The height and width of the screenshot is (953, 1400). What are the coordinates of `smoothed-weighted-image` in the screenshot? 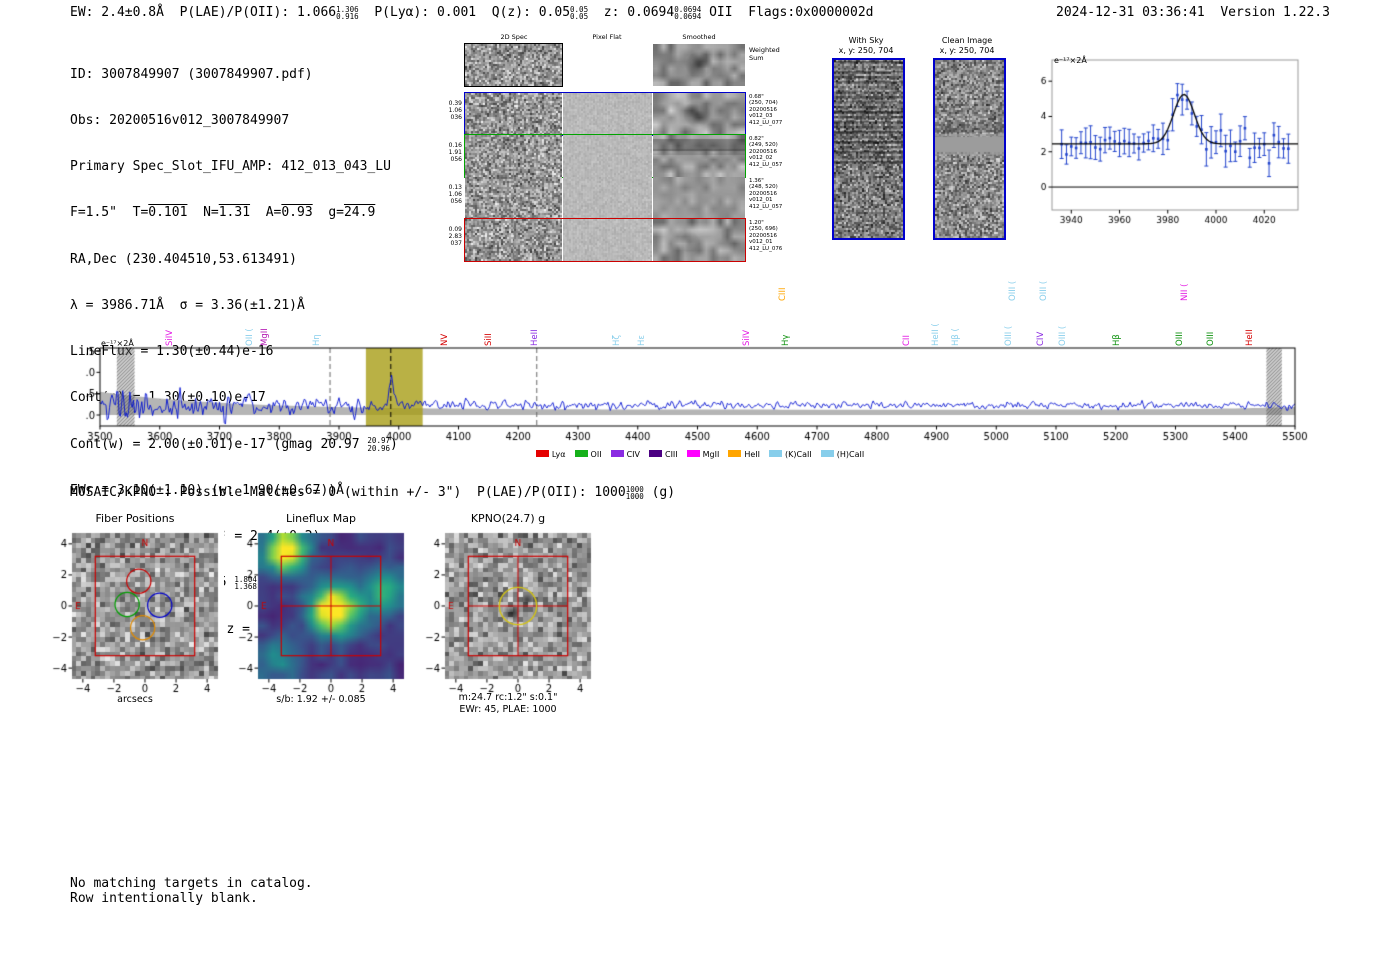 It's located at (699, 65).